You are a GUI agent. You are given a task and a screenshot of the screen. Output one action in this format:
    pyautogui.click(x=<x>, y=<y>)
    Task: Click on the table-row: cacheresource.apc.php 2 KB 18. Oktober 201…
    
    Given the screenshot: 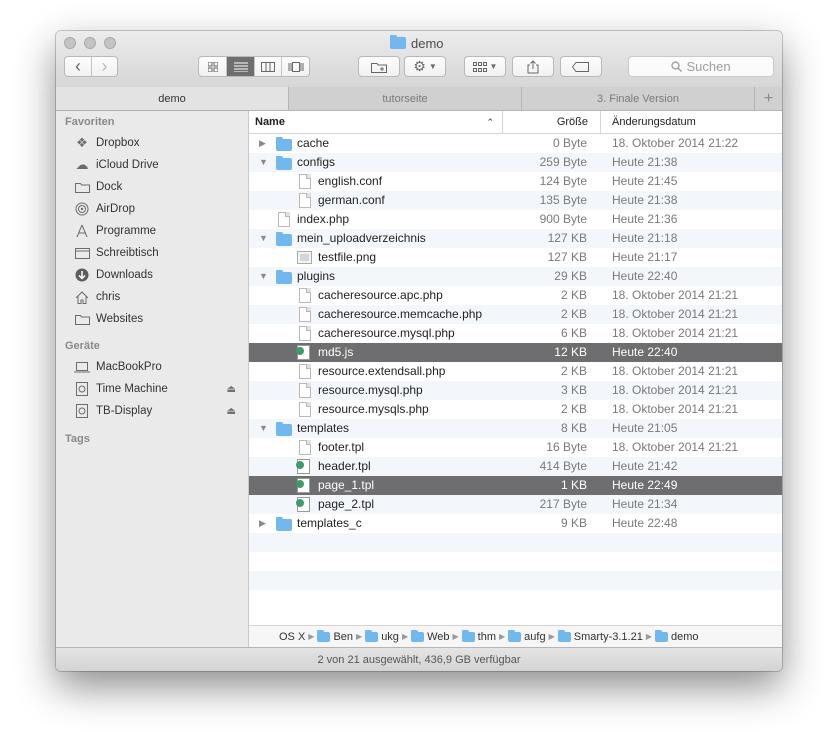 What is the action you would take?
    pyautogui.click(x=515, y=295)
    